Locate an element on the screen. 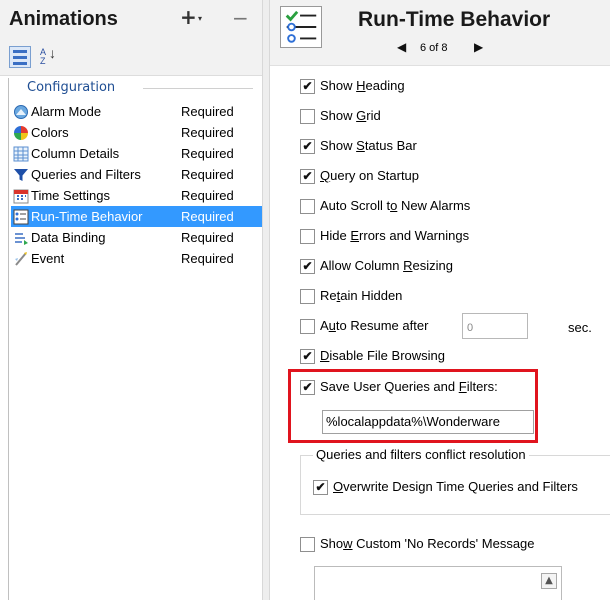  next-page-icon: ▶ is located at coordinates (478, 47).